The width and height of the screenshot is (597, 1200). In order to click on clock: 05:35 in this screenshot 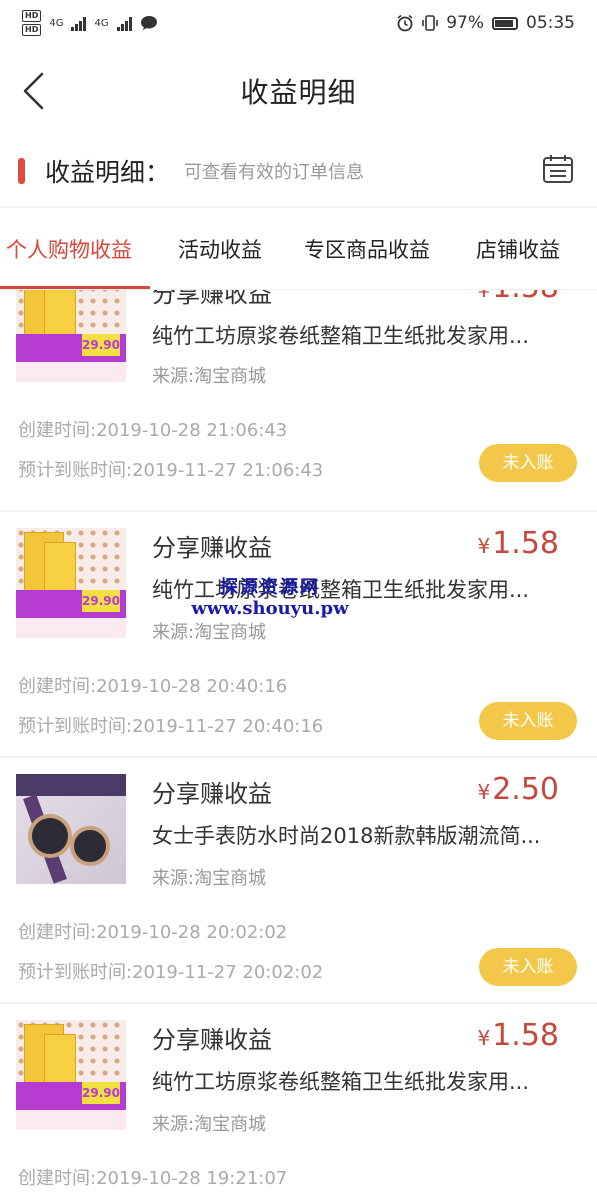, I will do `click(550, 23)`.